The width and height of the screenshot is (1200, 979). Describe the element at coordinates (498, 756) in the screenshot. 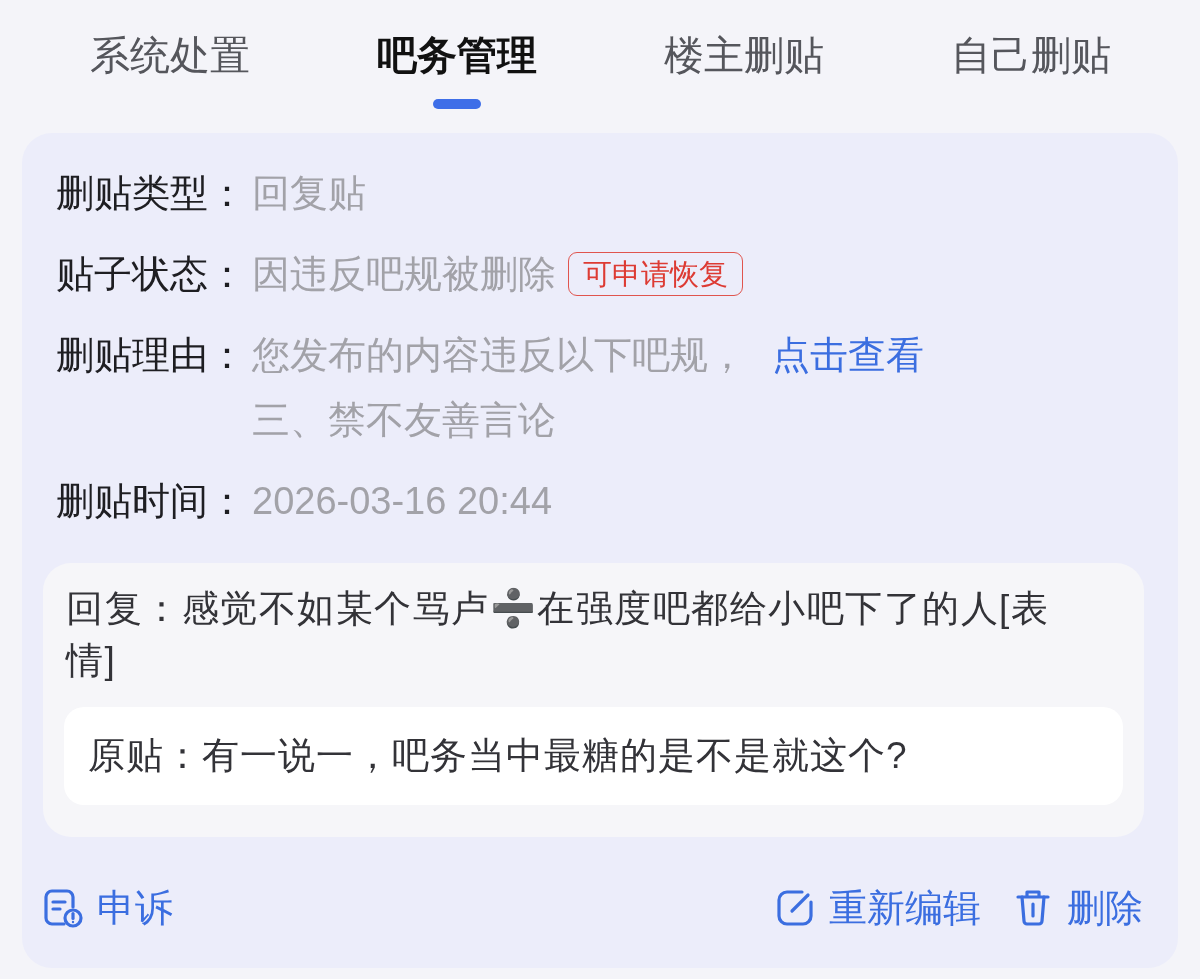

I see `original-post-text: 原贴：有一说一，吧务当中最糖的是不是就这个?` at that location.